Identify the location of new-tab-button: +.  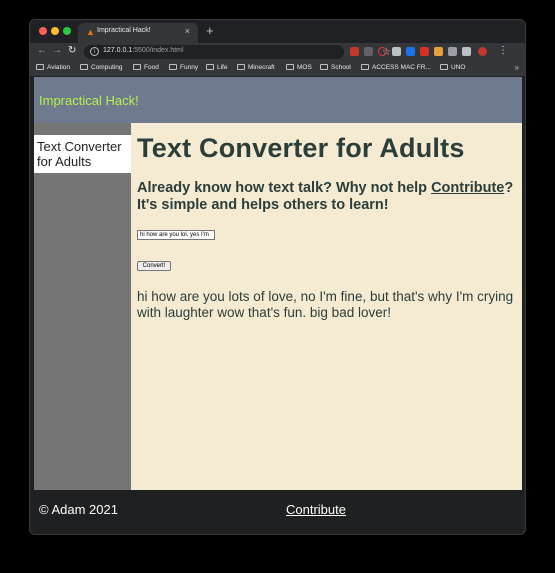
(210, 30).